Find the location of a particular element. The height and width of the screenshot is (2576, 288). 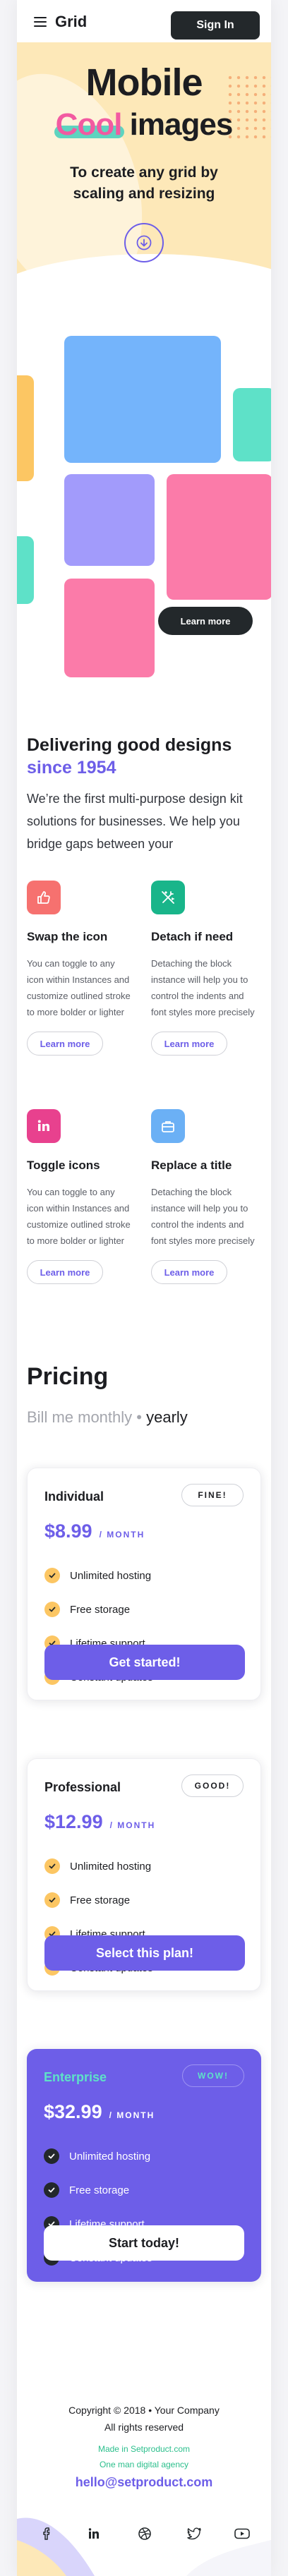

toggle-monthly: Bill me monthly is located at coordinates (79, 1417).